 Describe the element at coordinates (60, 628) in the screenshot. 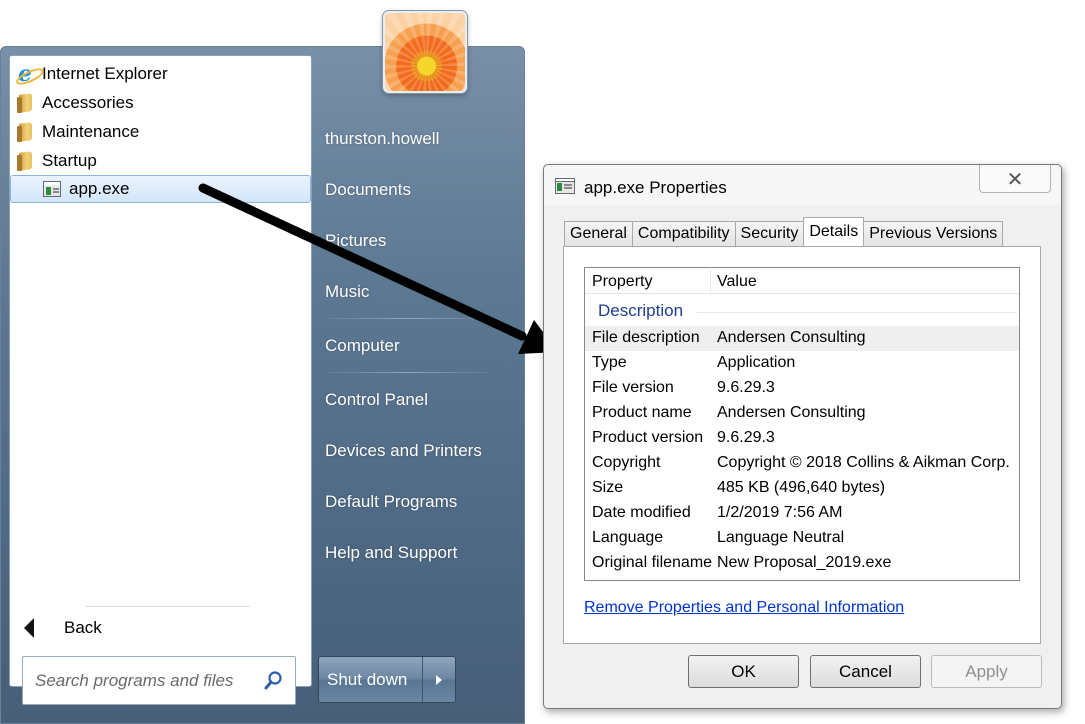

I see `back-button: Back` at that location.